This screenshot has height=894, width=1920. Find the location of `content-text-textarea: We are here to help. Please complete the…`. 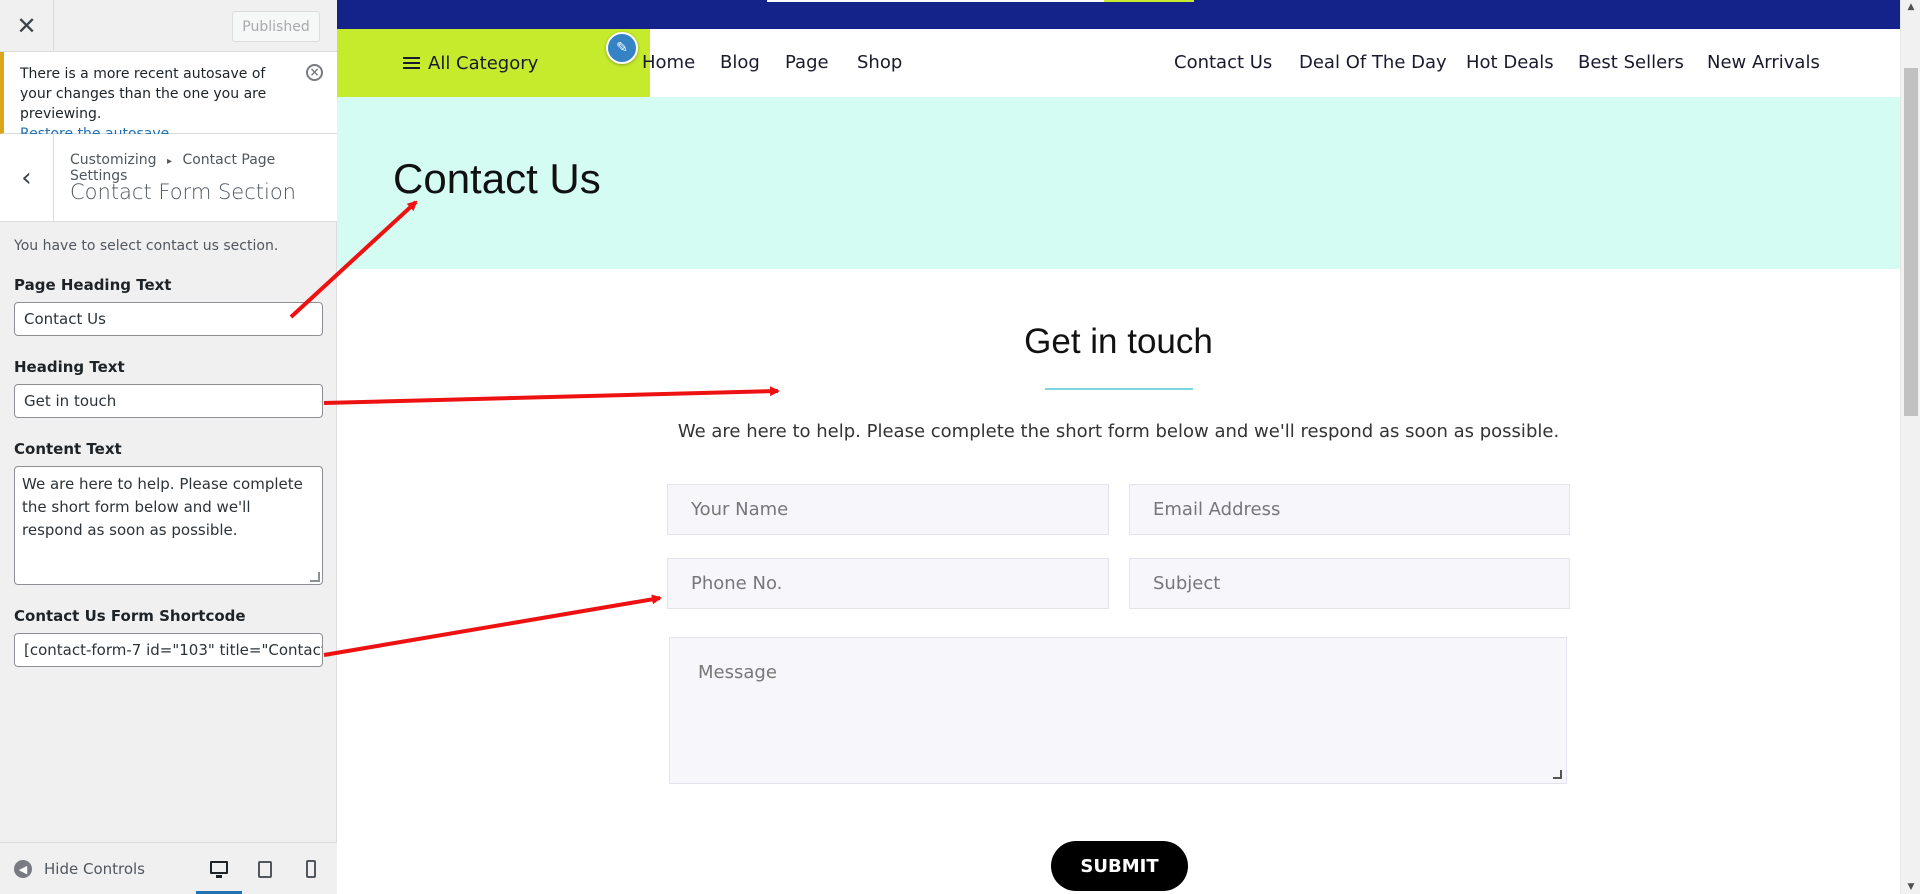

content-text-textarea: We are here to help. Please complete the… is located at coordinates (168, 525).